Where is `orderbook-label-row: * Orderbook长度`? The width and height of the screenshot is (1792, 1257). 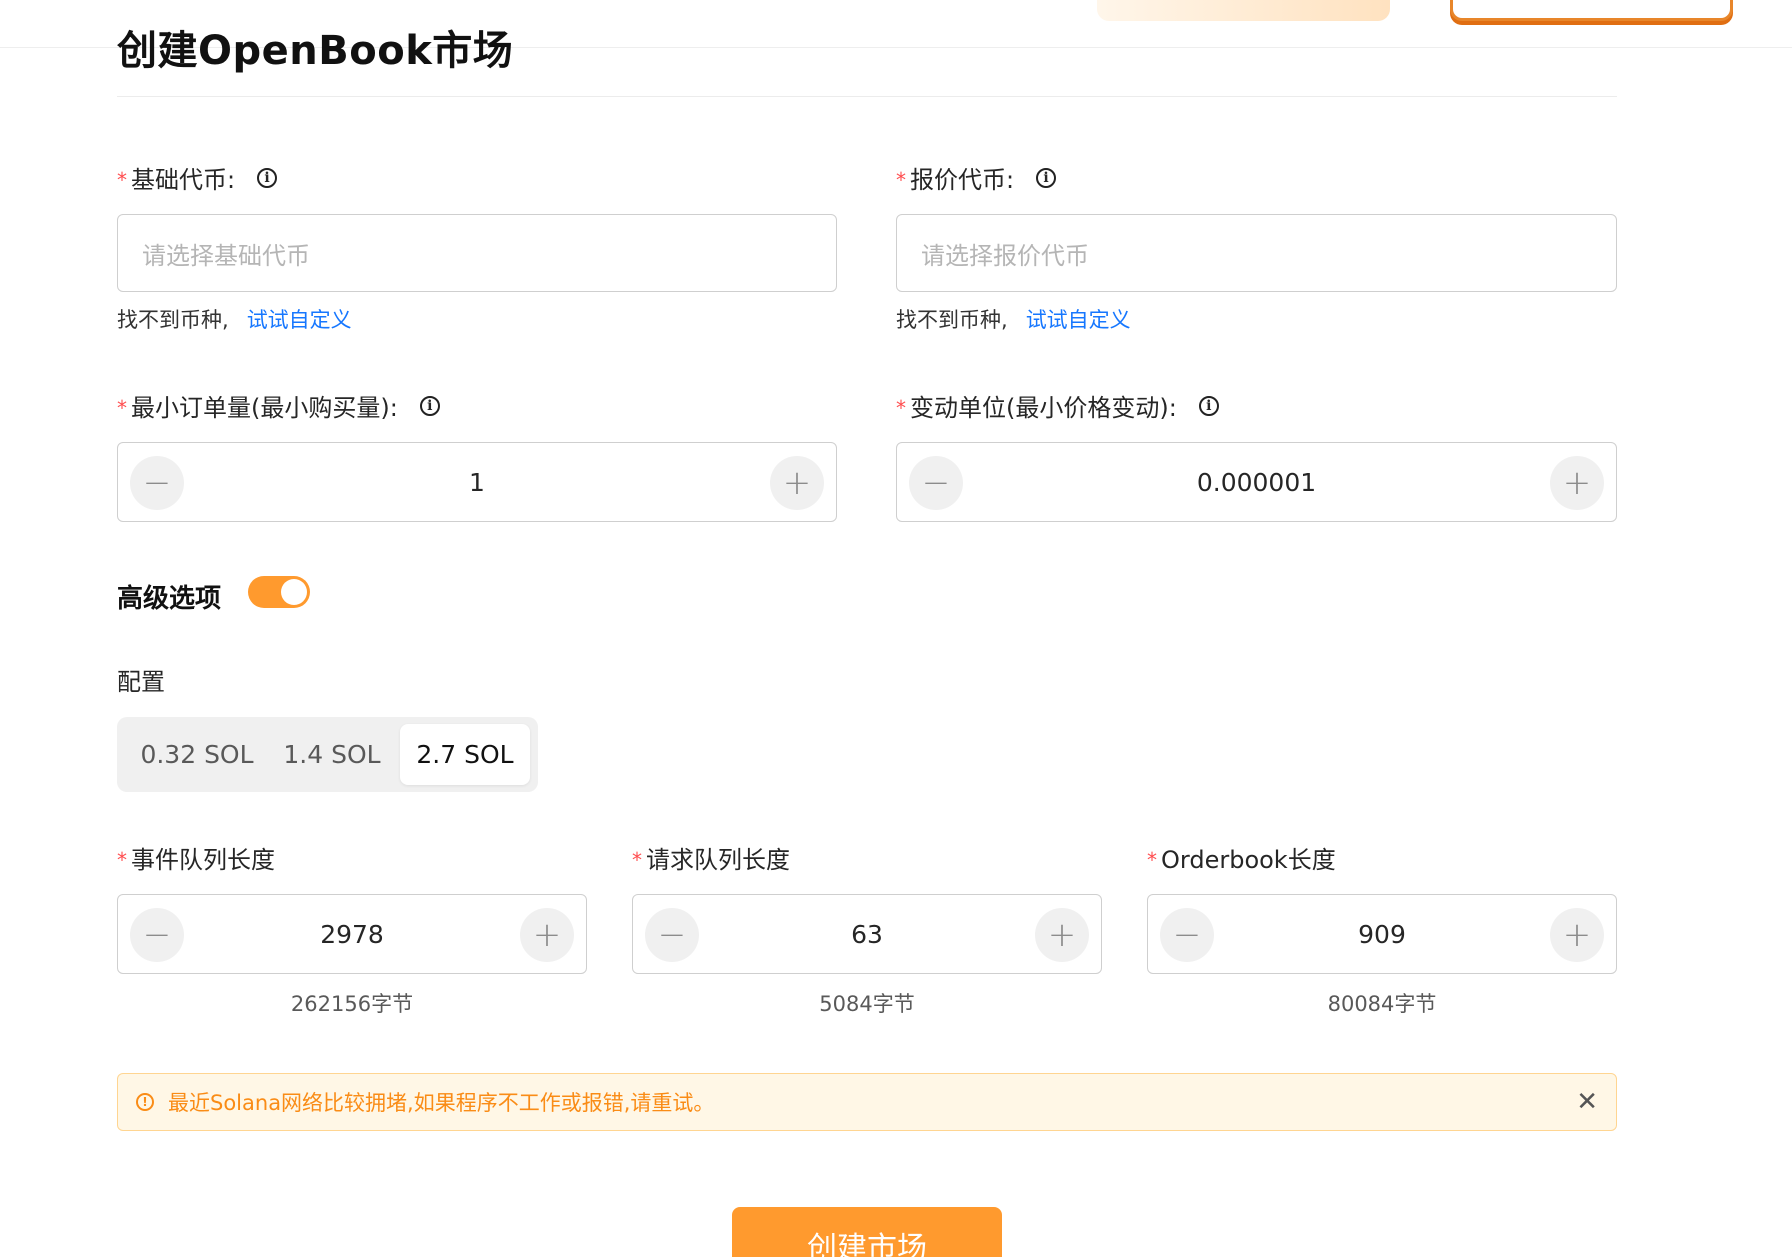 orderbook-label-row: * Orderbook长度 is located at coordinates (1241, 857).